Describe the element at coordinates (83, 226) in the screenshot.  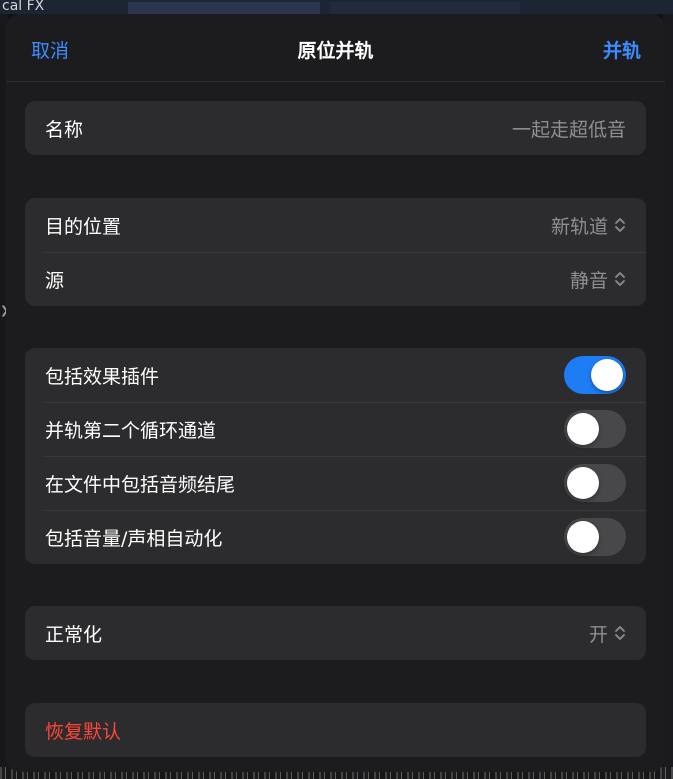
I see `destination-label: 目的位置` at that location.